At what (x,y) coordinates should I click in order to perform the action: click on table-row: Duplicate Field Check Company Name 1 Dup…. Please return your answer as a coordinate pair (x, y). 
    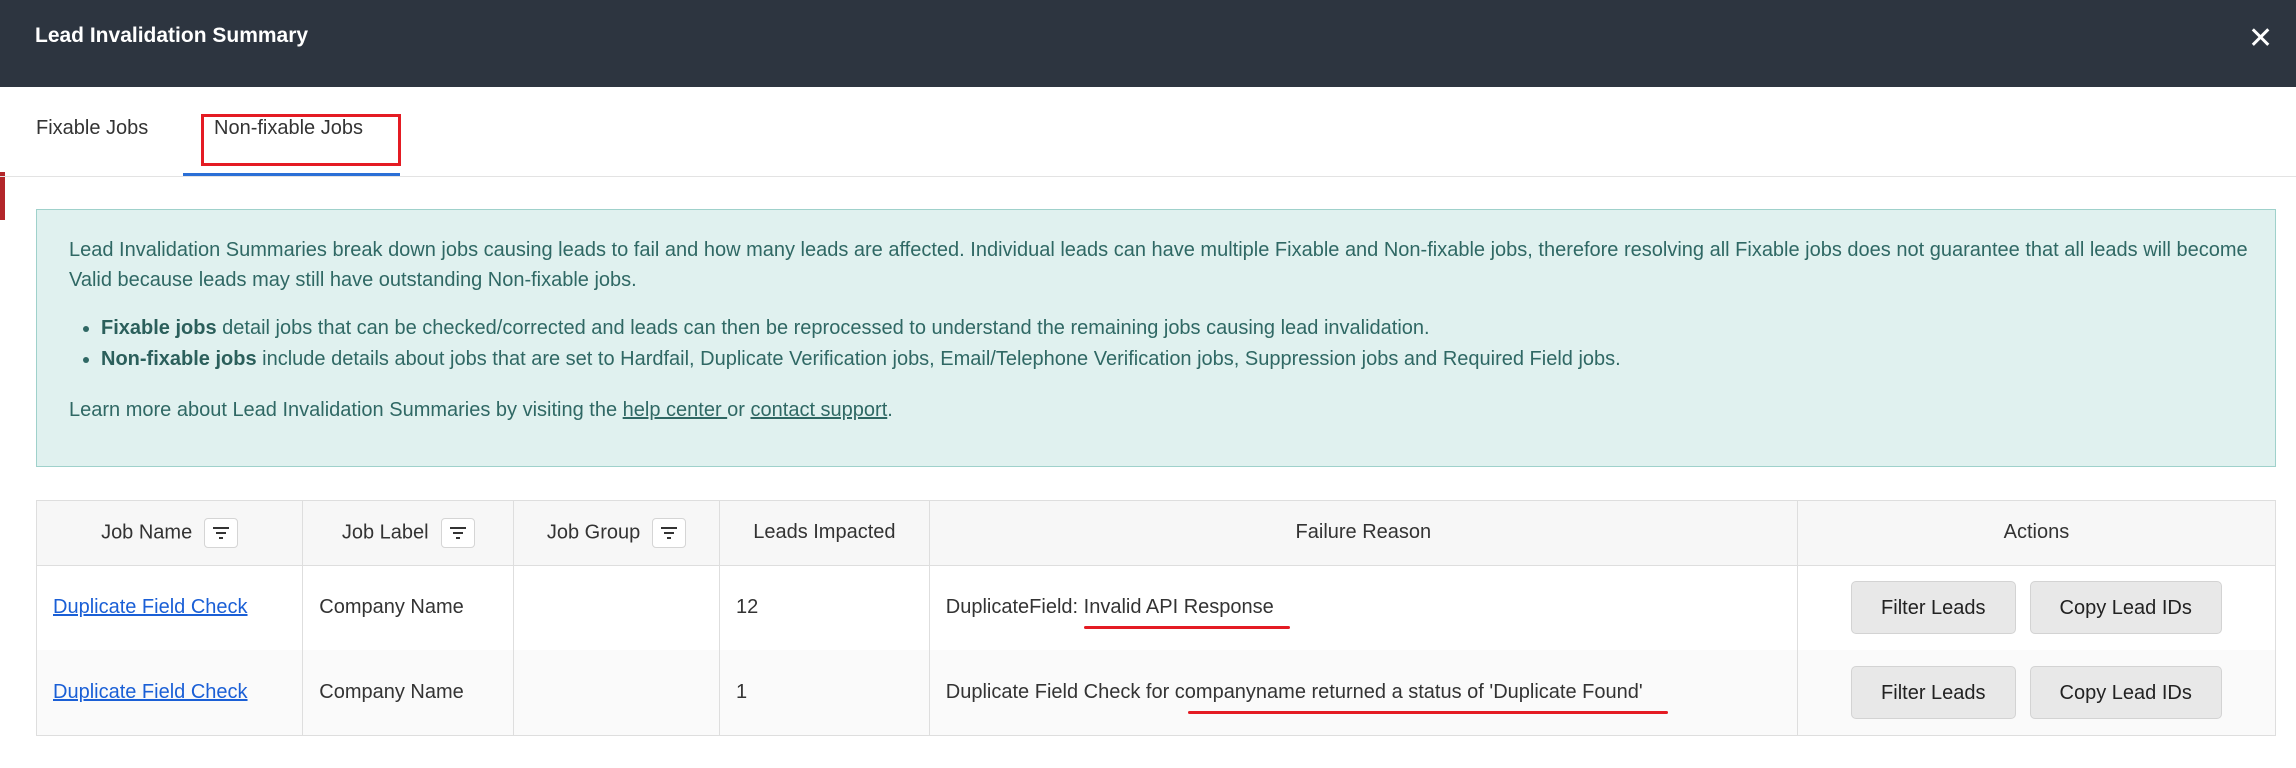
    Looking at the image, I should click on (1156, 692).